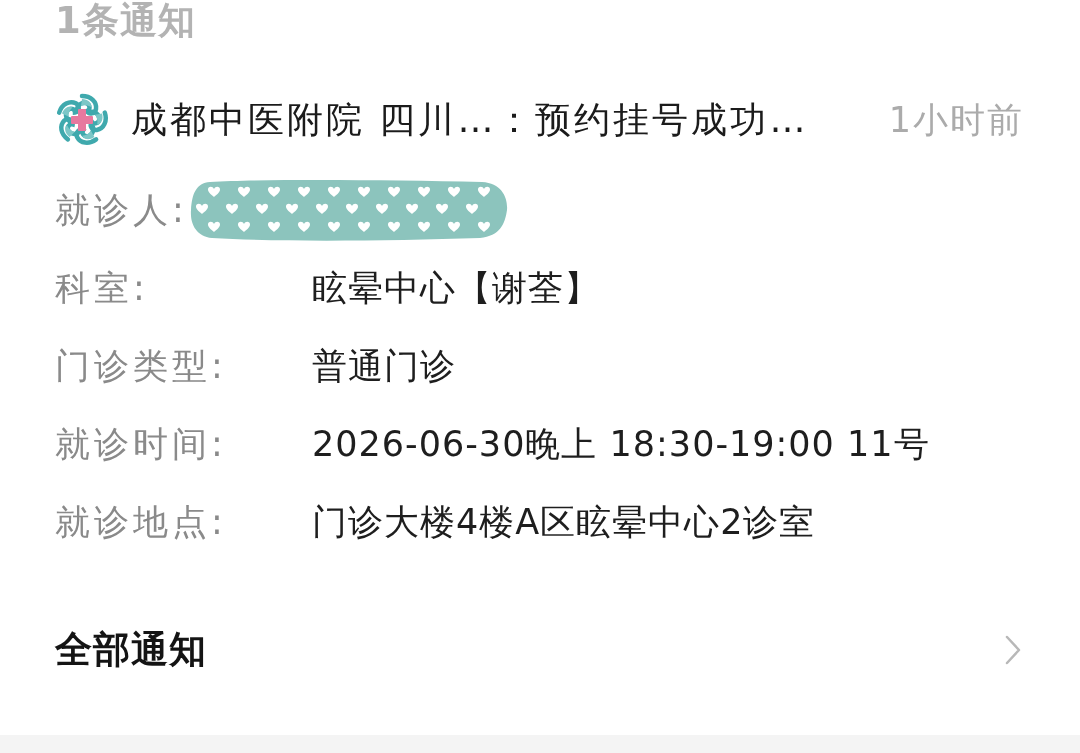 The image size is (1080, 753). What do you see at coordinates (82, 120) in the screenshot?
I see `hospital-logo-icon` at bounding box center [82, 120].